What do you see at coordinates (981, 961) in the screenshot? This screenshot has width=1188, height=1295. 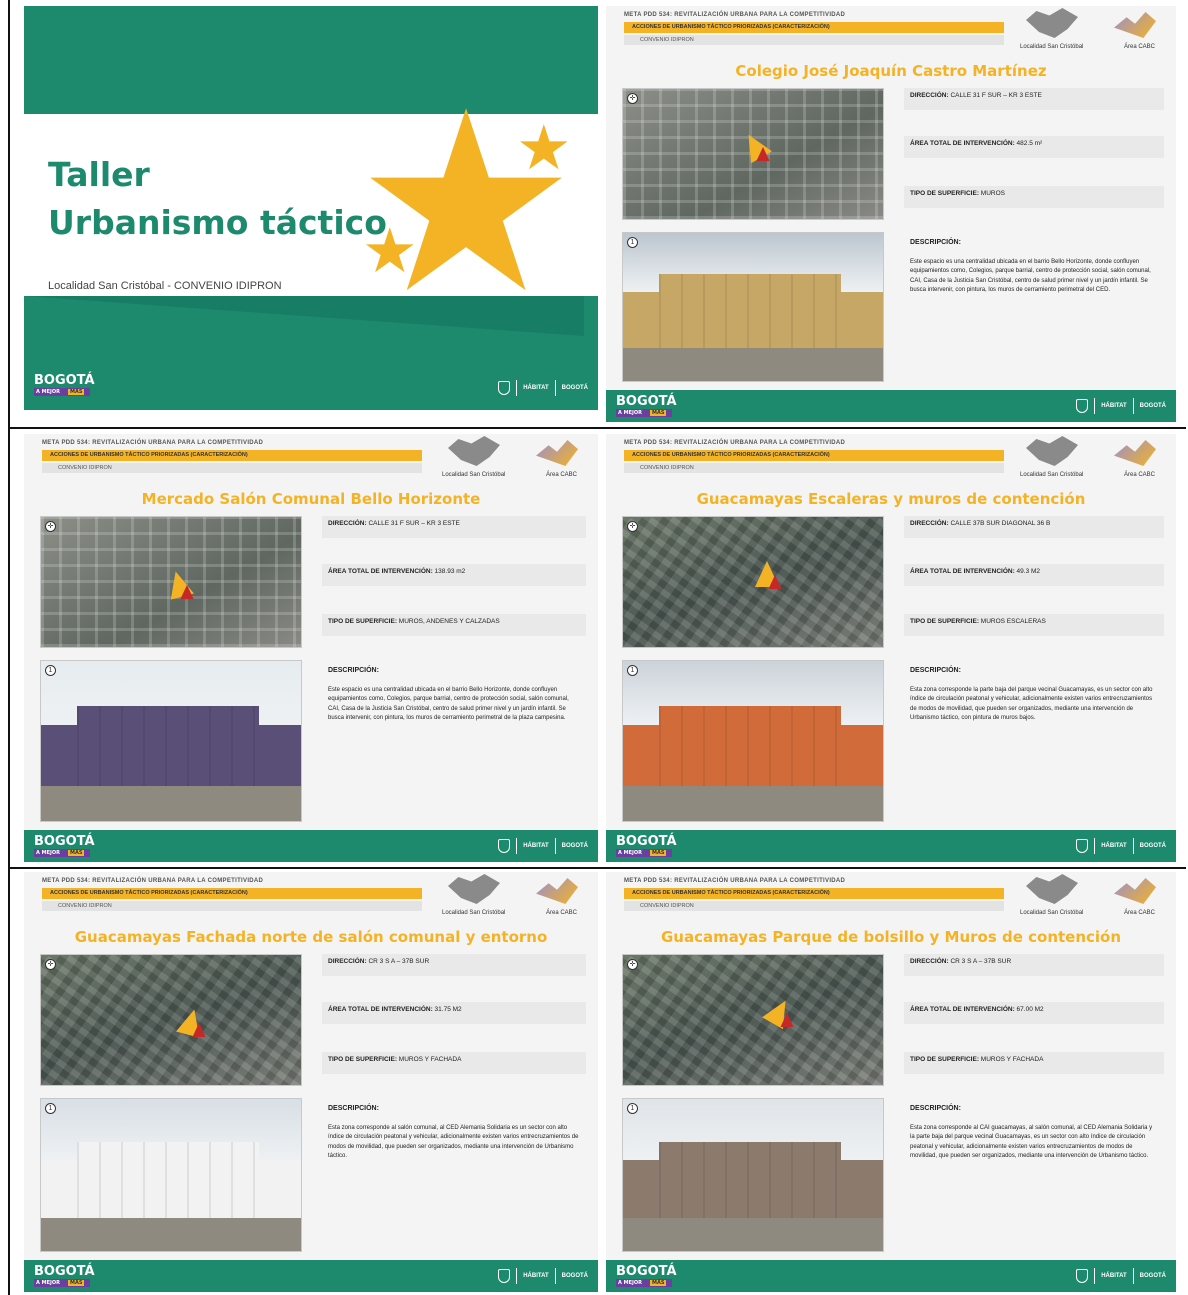 I see `direccion-value: CR 3 S A – 37B SUR` at bounding box center [981, 961].